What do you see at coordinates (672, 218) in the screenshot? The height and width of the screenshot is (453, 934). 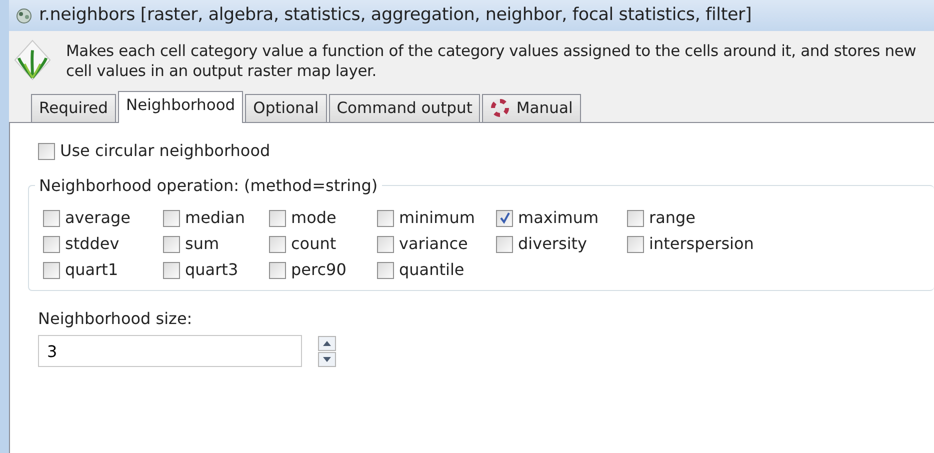 I see `checkbox-label: range` at bounding box center [672, 218].